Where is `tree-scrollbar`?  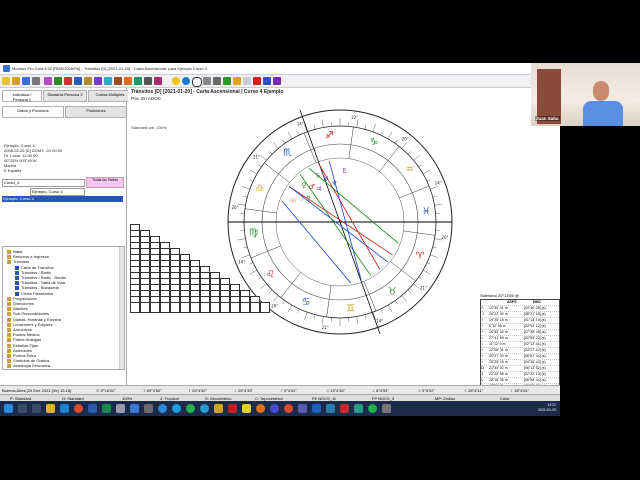 tree-scrollbar is located at coordinates (121, 308).